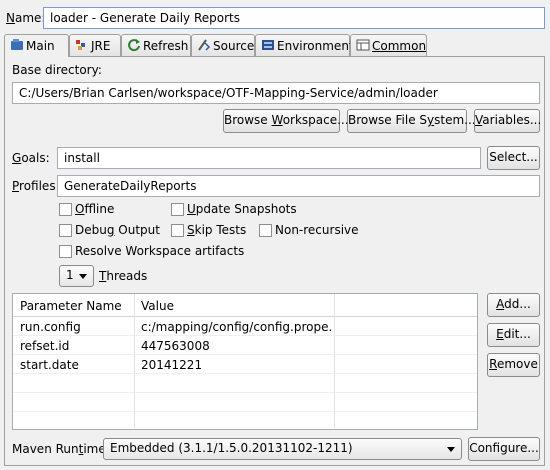  Describe the element at coordinates (117, 230) in the screenshot. I see `debug-output-label: Debug Output` at that location.